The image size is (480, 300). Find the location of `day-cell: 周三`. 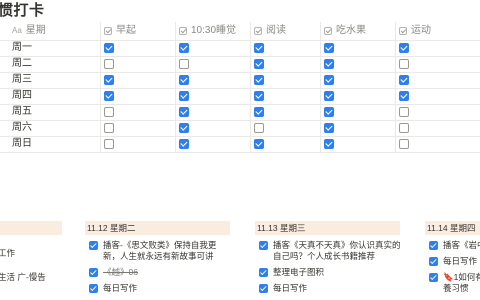

day-cell: 周三 is located at coordinates (22, 80).